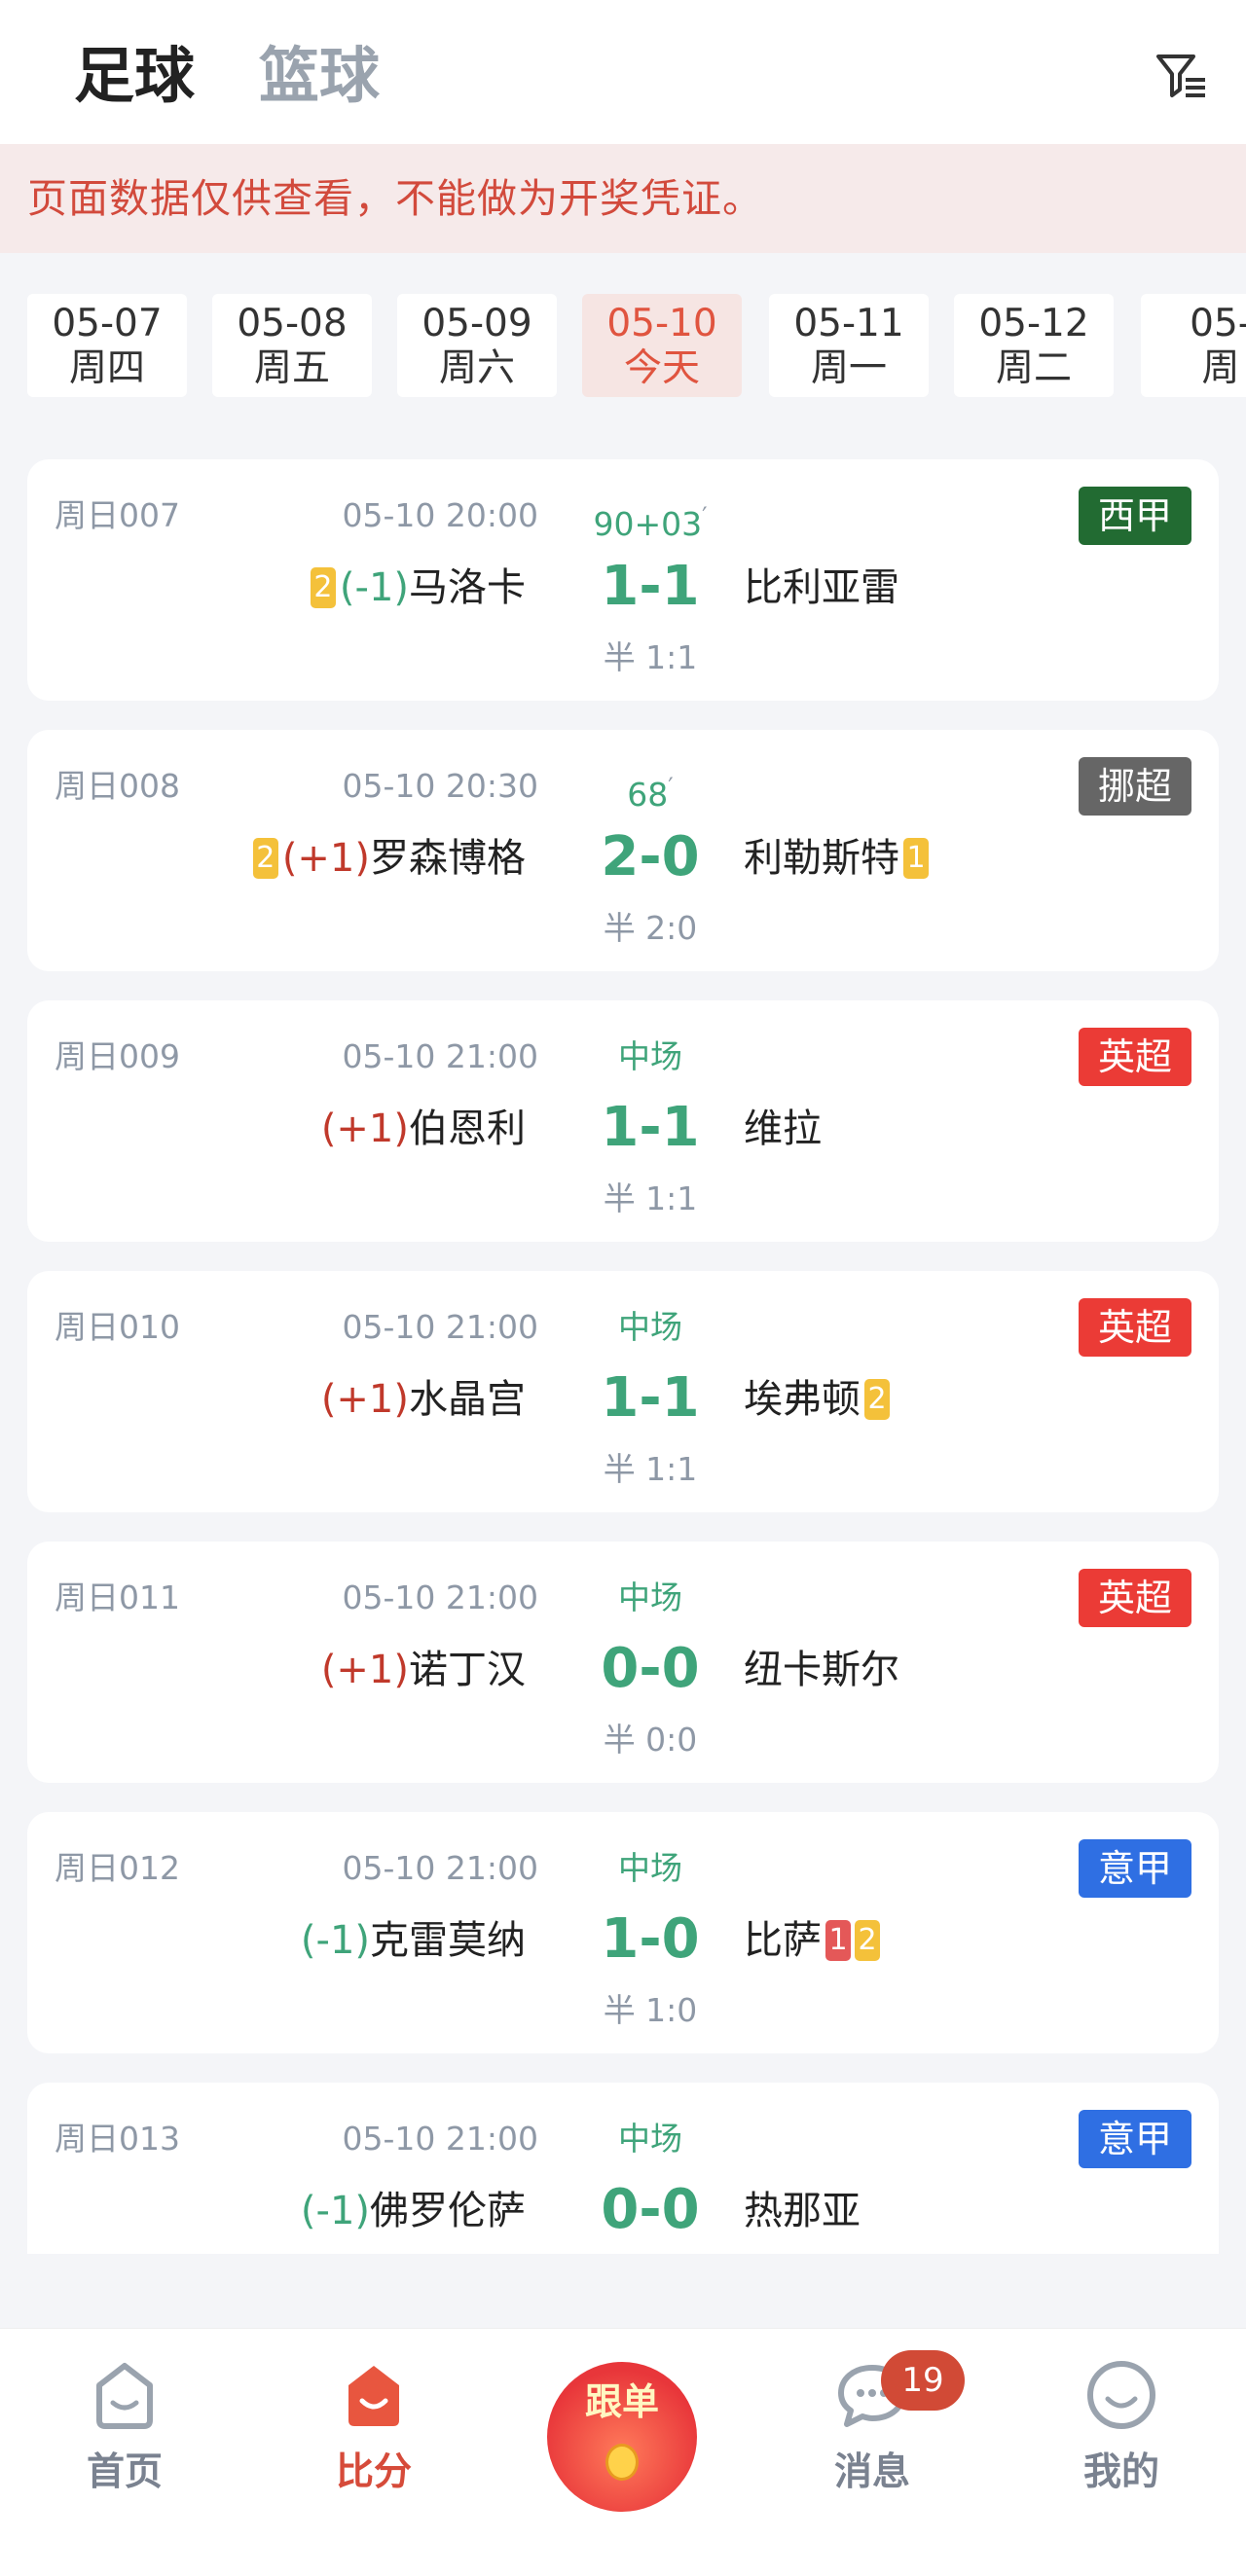  What do you see at coordinates (705, 515) in the screenshot?
I see `minute-mark: ′` at bounding box center [705, 515].